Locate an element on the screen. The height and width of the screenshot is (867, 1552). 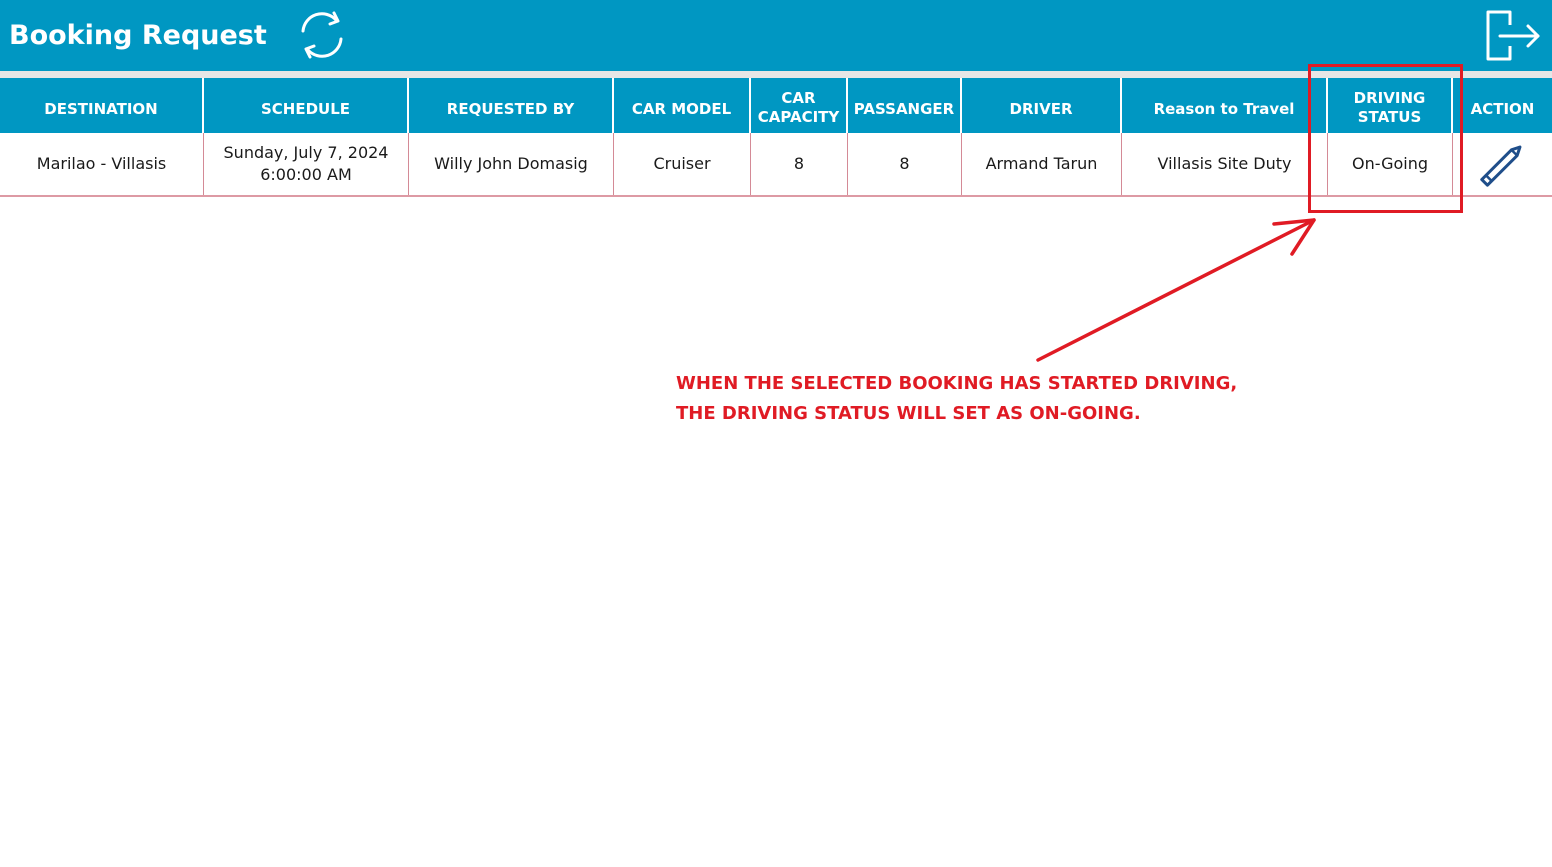
column-header-schedule: SCHEDULE is located at coordinates (306, 105).